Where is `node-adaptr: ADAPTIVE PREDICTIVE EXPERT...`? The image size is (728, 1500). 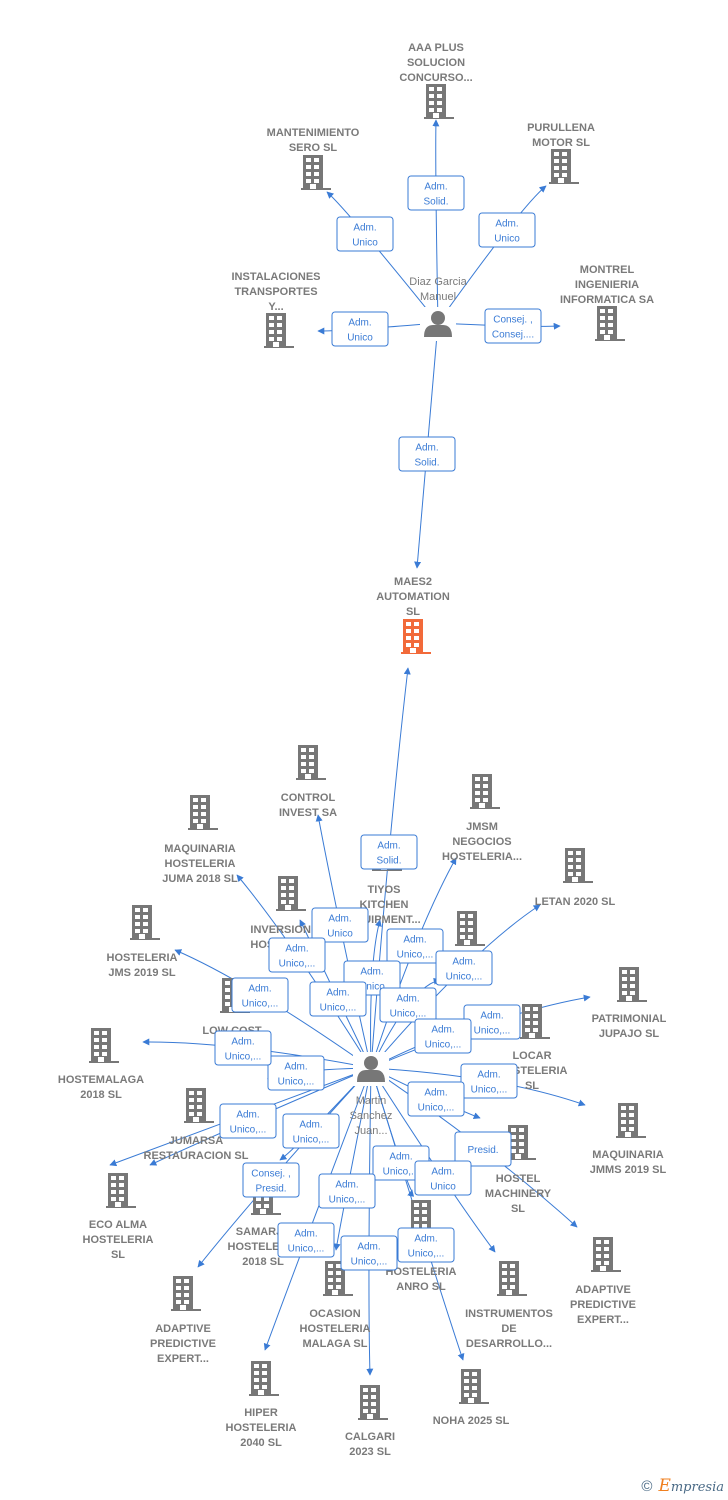 node-adaptr: ADAPTIVE PREDICTIVE EXPERT... is located at coordinates (603, 1281).